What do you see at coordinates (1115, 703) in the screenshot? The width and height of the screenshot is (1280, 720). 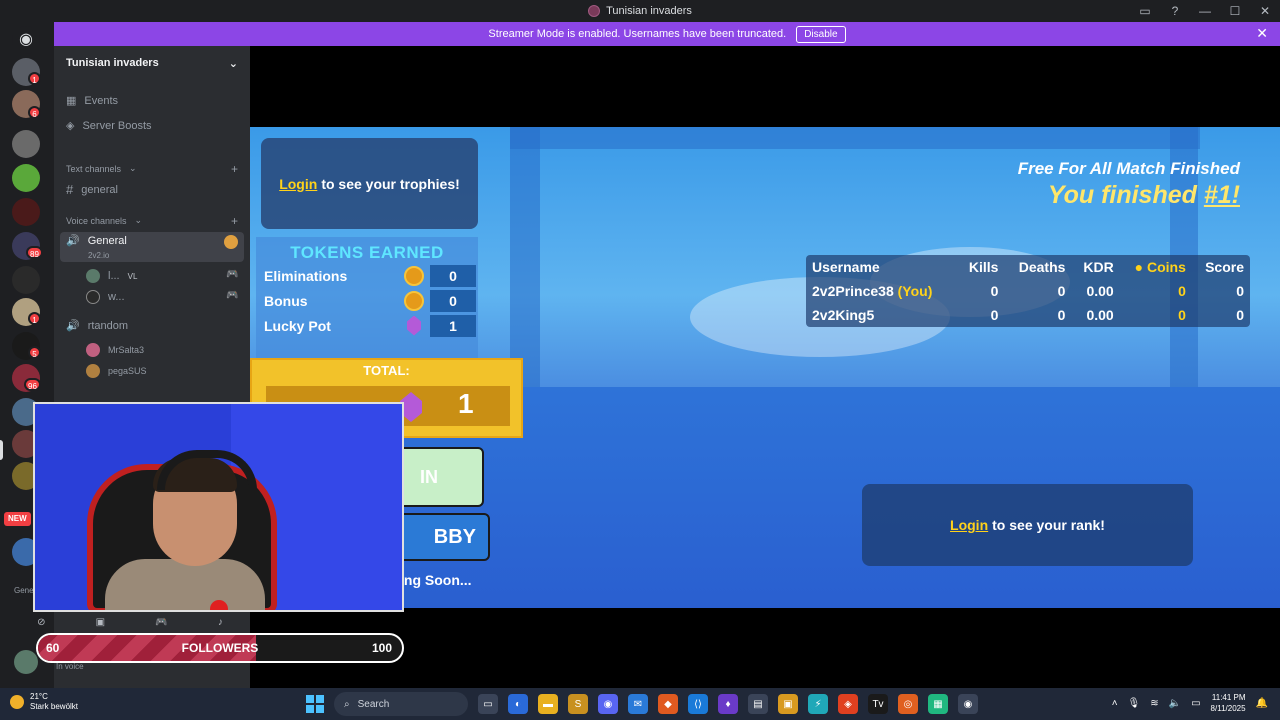 I see `chevron-up-icon: ˄` at bounding box center [1115, 703].